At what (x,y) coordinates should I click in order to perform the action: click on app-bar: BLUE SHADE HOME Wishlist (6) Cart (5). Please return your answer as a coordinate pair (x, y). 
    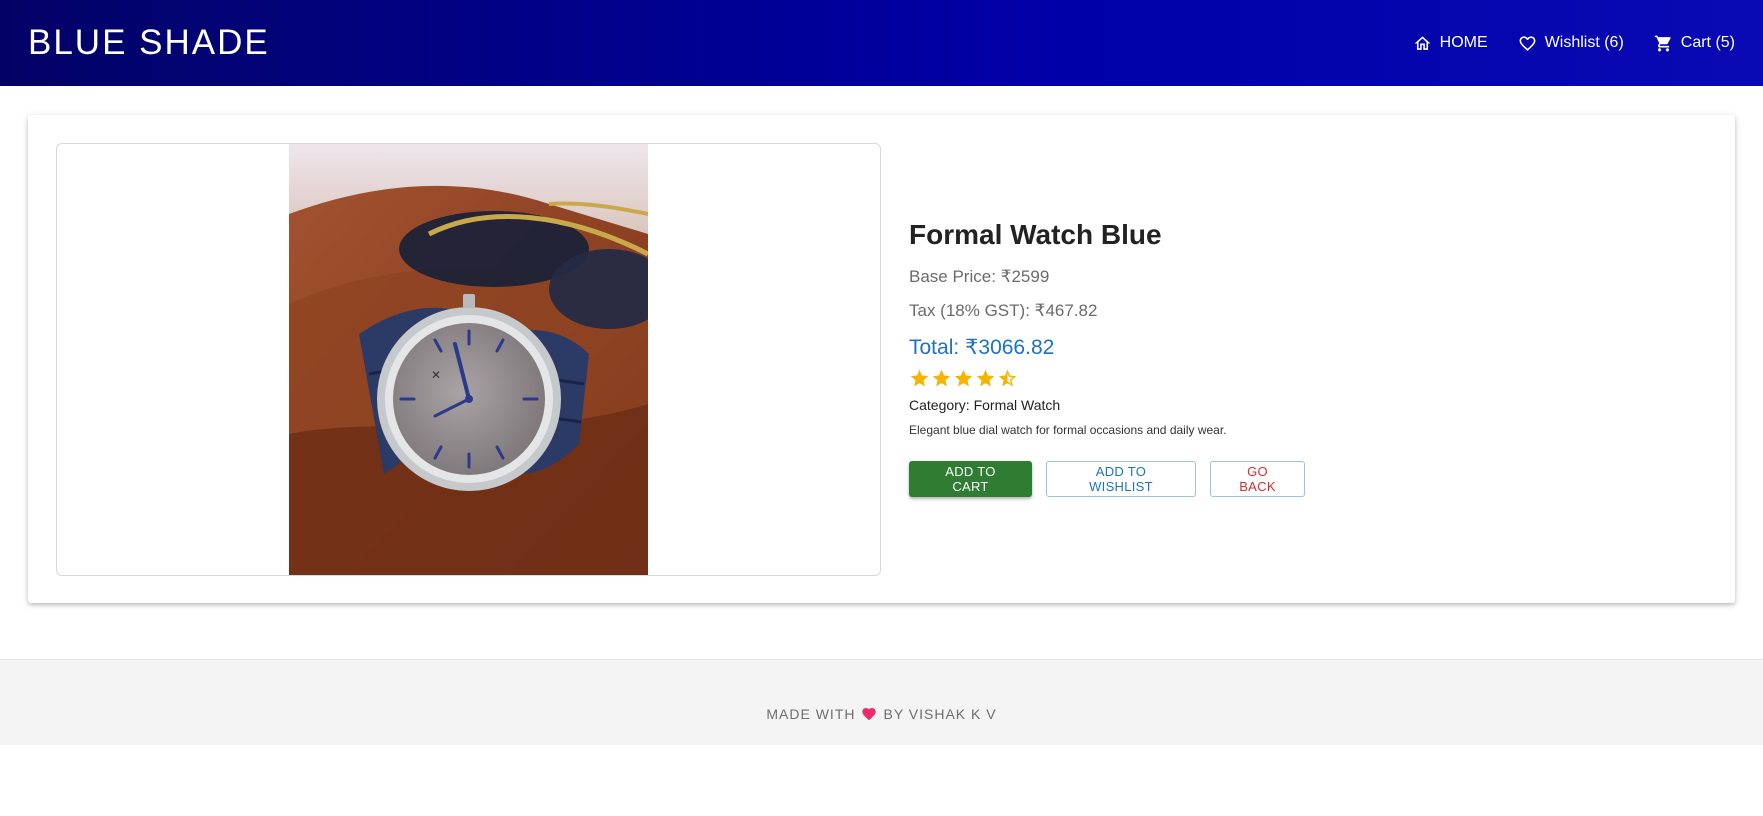
    Looking at the image, I should click on (881, 43).